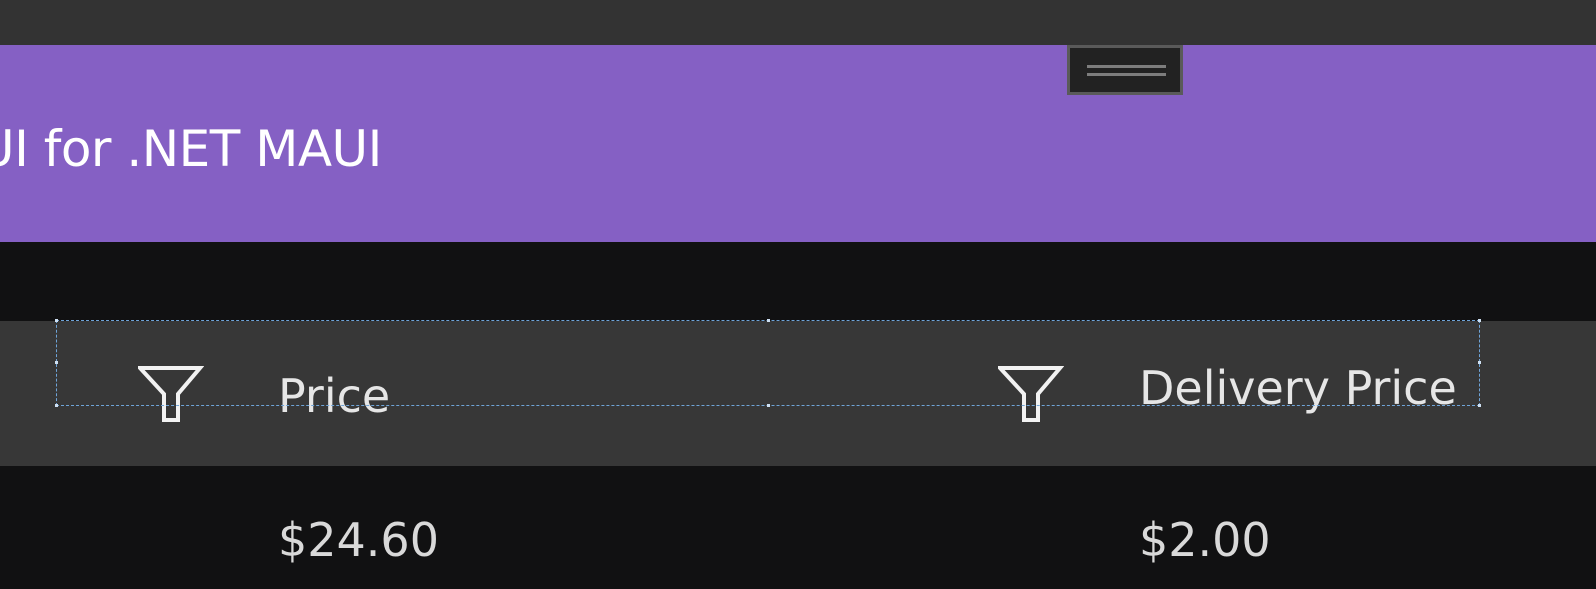 This screenshot has height=589, width=1596. What do you see at coordinates (334, 396) in the screenshot?
I see `column-header-price: Price` at bounding box center [334, 396].